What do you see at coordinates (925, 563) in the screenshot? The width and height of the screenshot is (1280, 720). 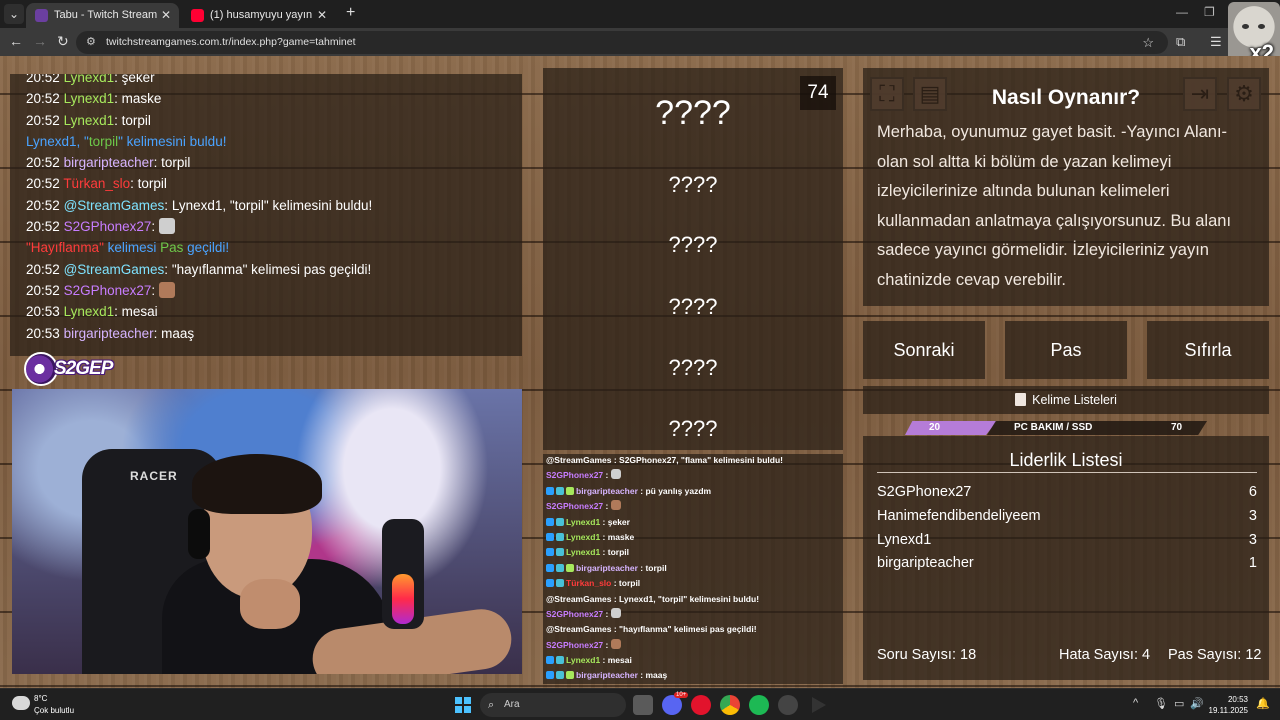 I see `player-name: birgaripteacher` at bounding box center [925, 563].